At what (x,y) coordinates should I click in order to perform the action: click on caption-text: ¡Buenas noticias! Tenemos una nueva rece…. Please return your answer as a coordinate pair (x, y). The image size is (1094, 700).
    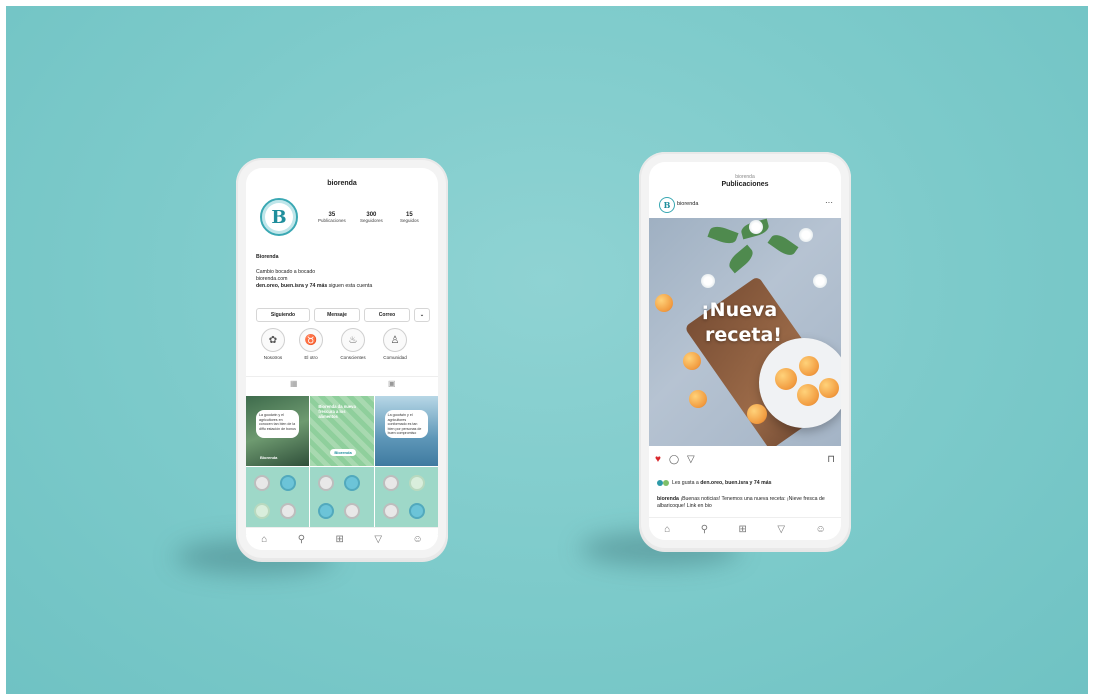
    Looking at the image, I should click on (741, 502).